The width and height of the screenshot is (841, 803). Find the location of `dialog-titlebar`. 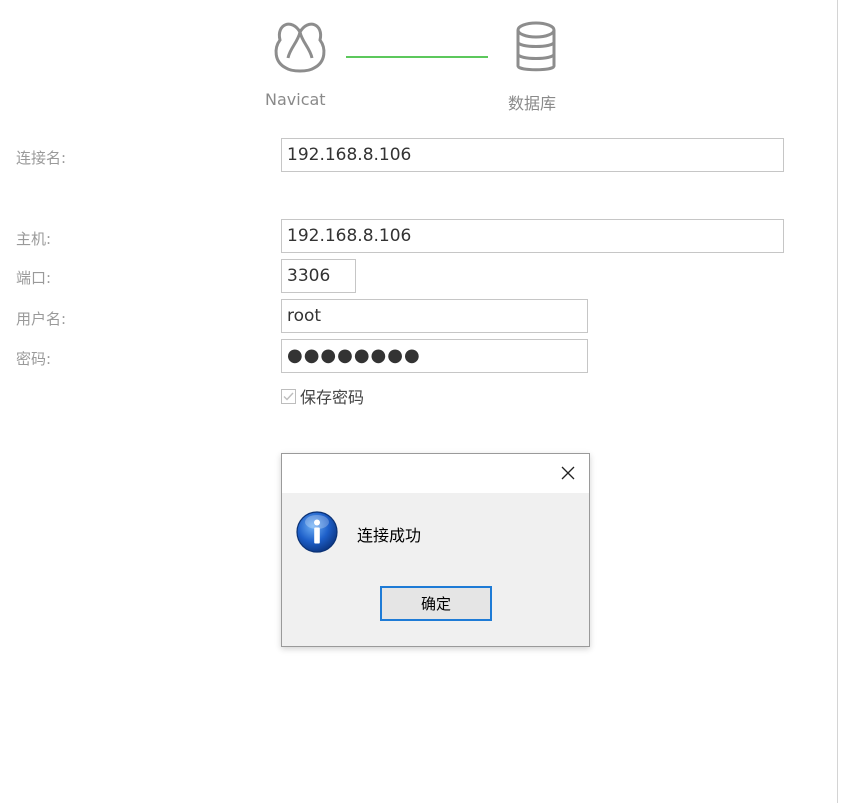

dialog-titlebar is located at coordinates (435, 473).